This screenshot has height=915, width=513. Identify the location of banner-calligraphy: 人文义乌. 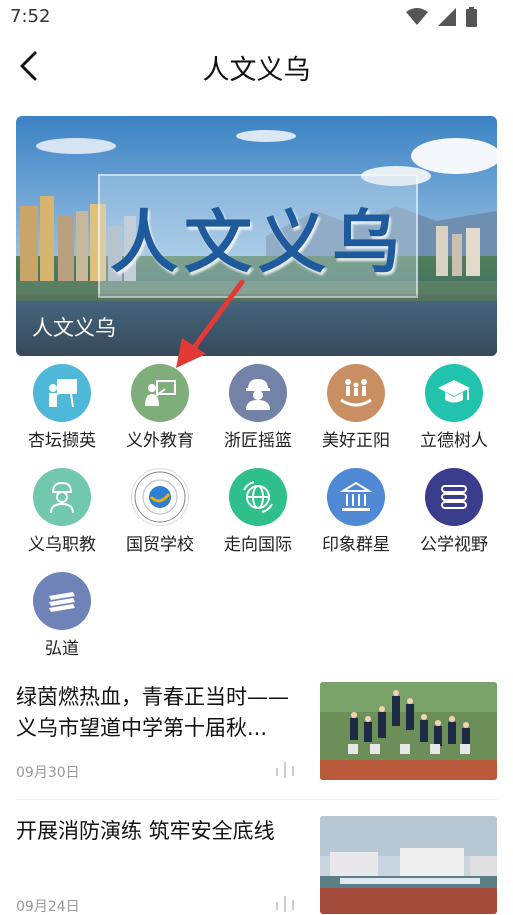
(258, 236).